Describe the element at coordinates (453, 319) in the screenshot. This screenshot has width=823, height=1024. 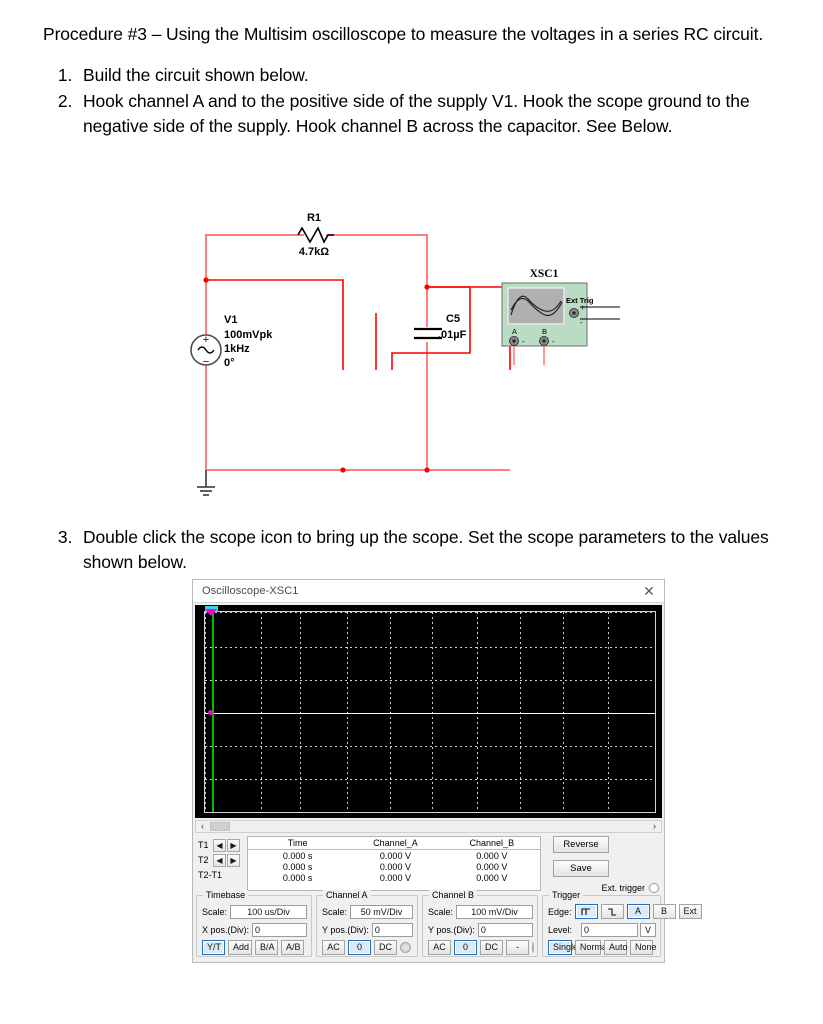
I see `capacitor-label: C5` at that location.